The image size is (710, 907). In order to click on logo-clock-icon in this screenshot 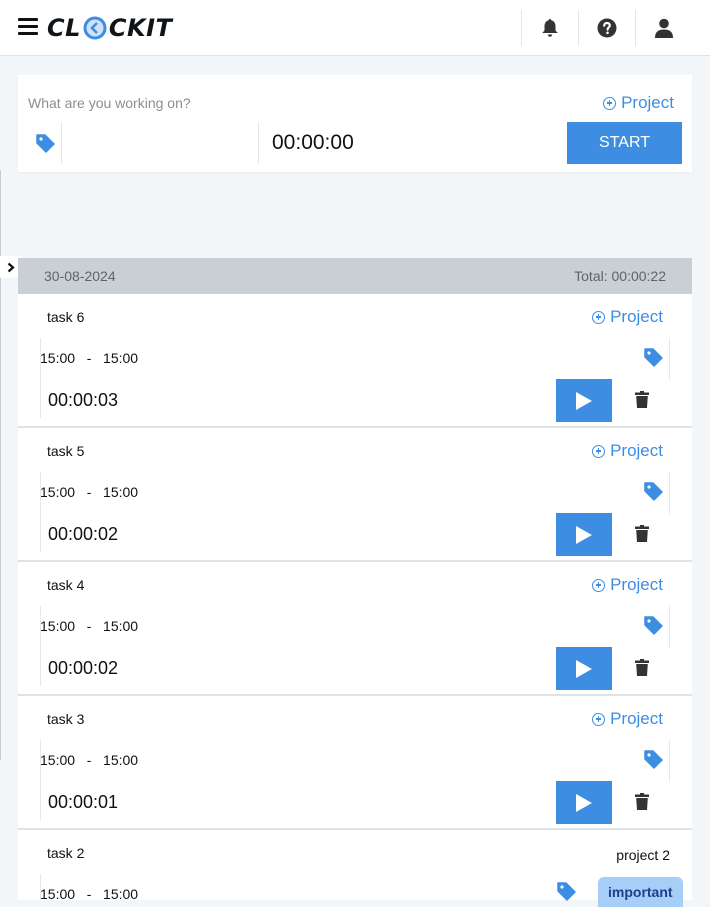, I will do `click(95, 28)`.